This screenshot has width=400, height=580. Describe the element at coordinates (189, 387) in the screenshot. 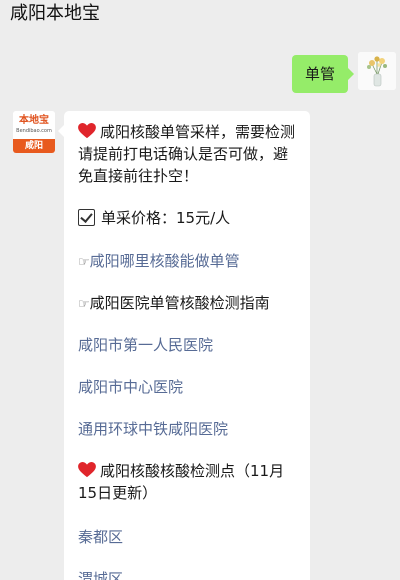

I see `link-hospital-central: 咸阳市中心医院` at that location.